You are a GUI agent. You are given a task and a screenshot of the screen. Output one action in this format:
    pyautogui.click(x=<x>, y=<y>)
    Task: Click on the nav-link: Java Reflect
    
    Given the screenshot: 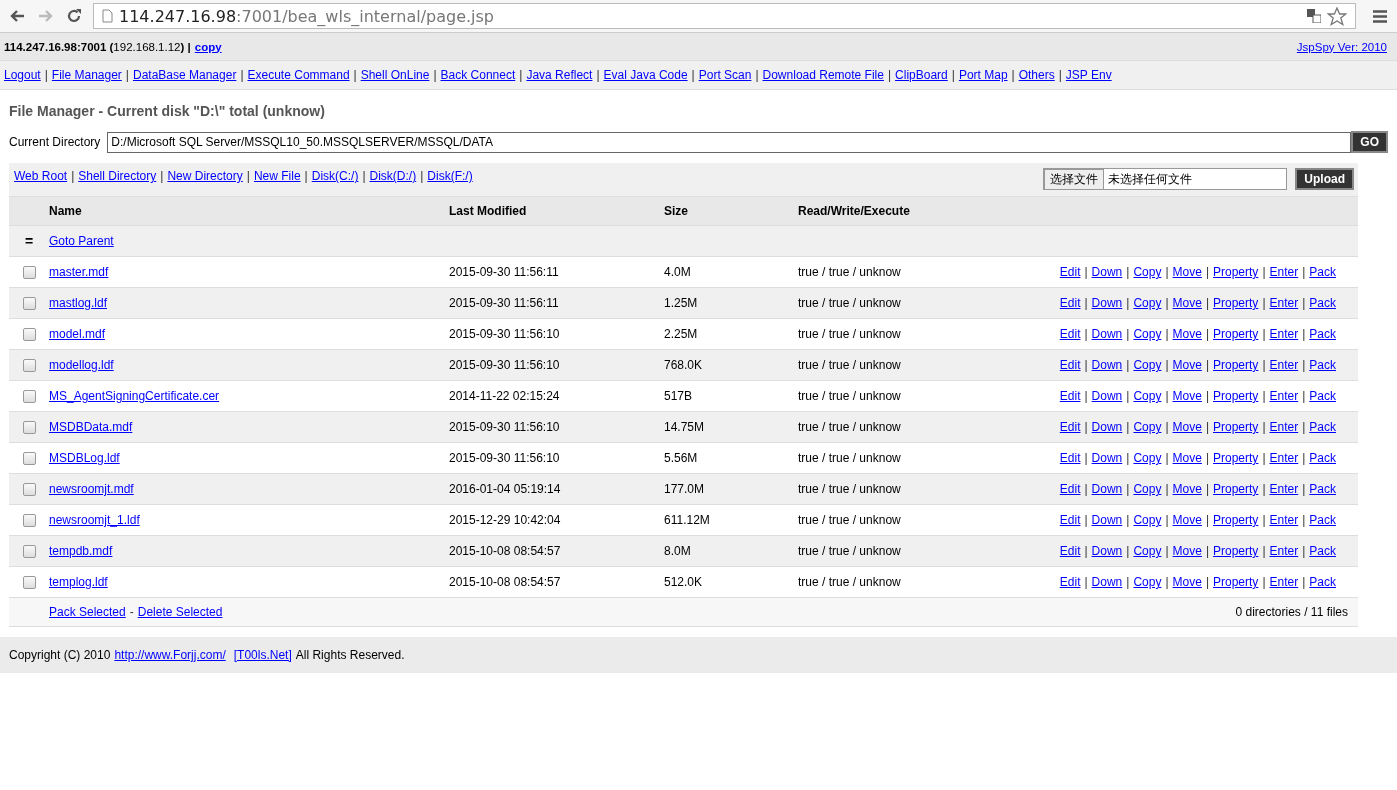 What is the action you would take?
    pyautogui.click(x=559, y=75)
    